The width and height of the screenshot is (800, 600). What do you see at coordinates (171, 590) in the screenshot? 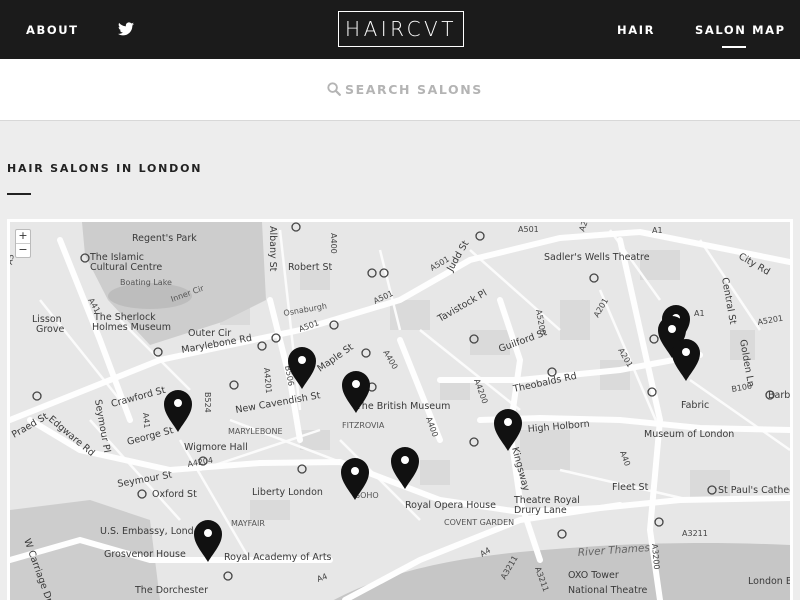
I see `map-label-dorchester: The Dorchester` at bounding box center [171, 590].